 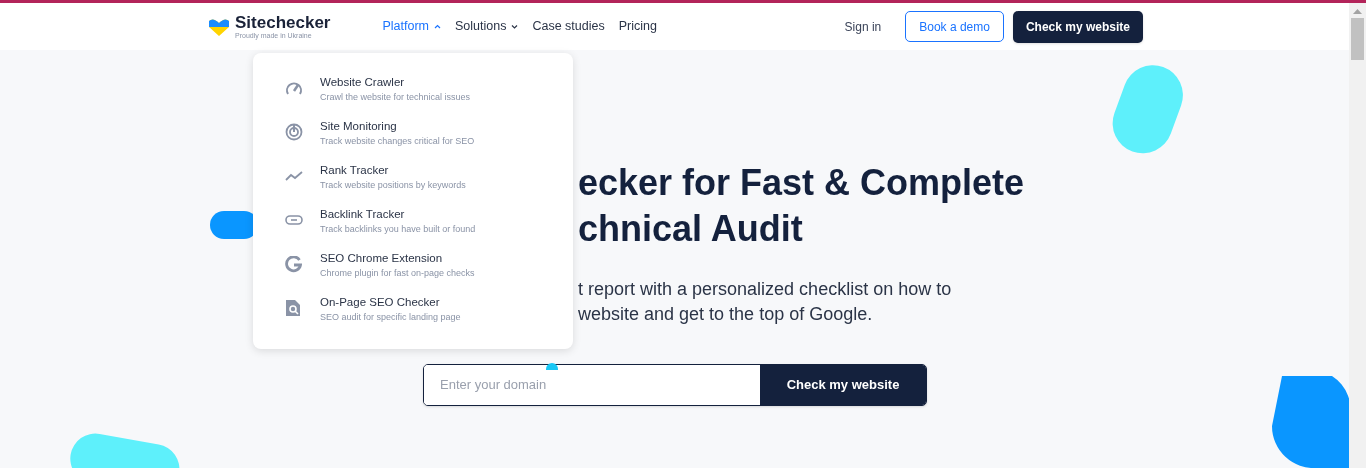 I want to click on nav-link: Case studies, so click(x=568, y=26).